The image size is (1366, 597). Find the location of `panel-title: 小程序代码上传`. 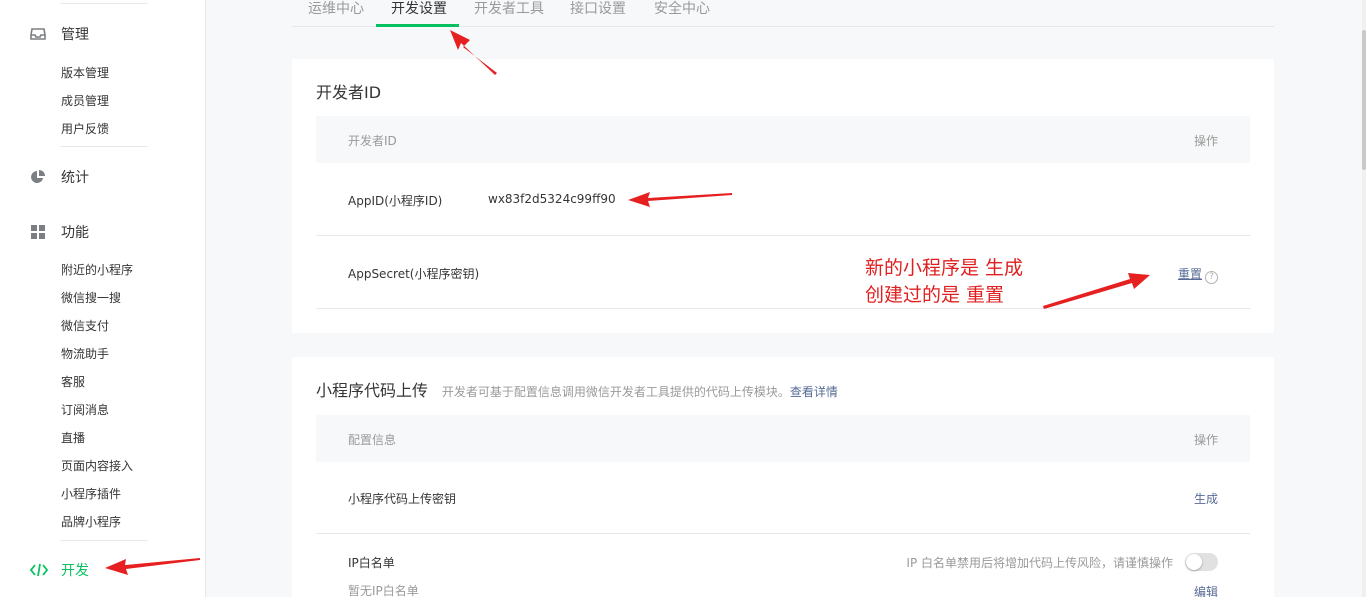

panel-title: 小程序代码上传 is located at coordinates (372, 390).